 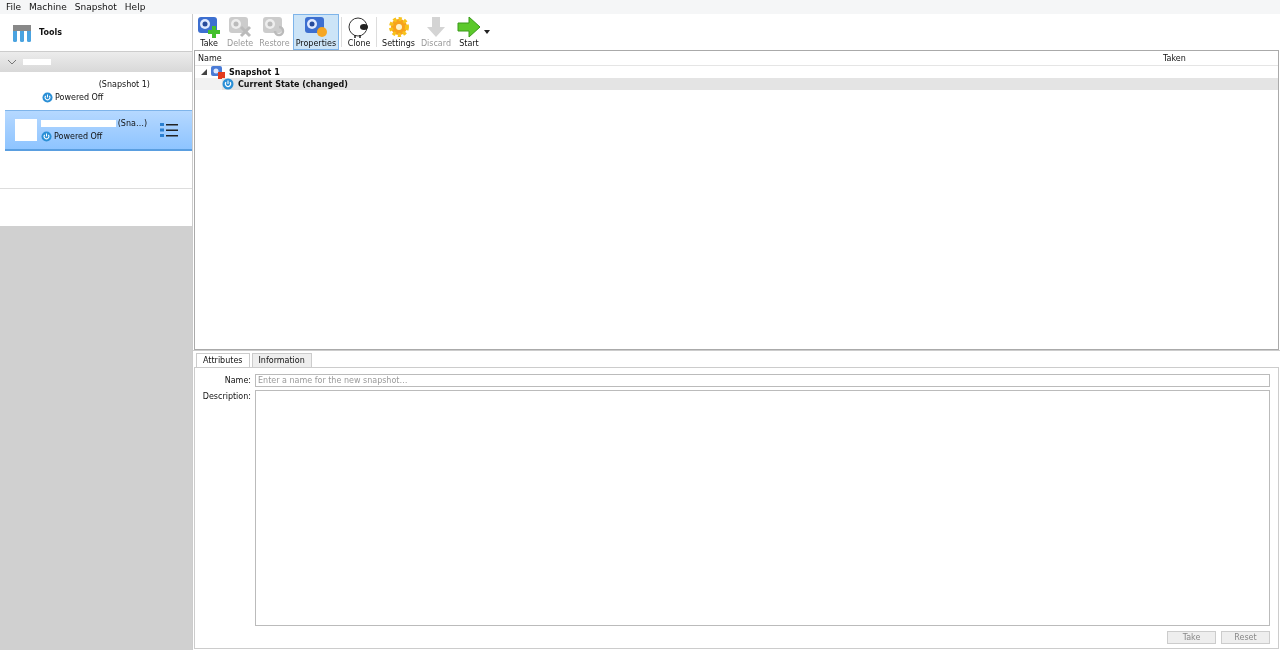 I want to click on menu-item: Snapshot, so click(x=95, y=7).